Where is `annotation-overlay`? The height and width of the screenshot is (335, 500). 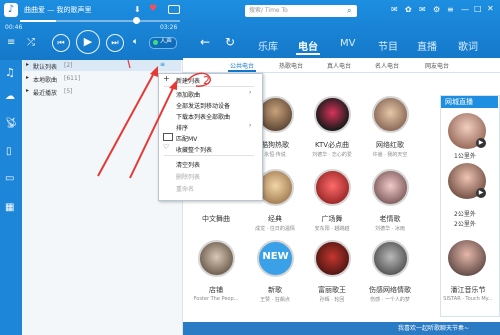
annotation-overlay is located at coordinates (154, 119).